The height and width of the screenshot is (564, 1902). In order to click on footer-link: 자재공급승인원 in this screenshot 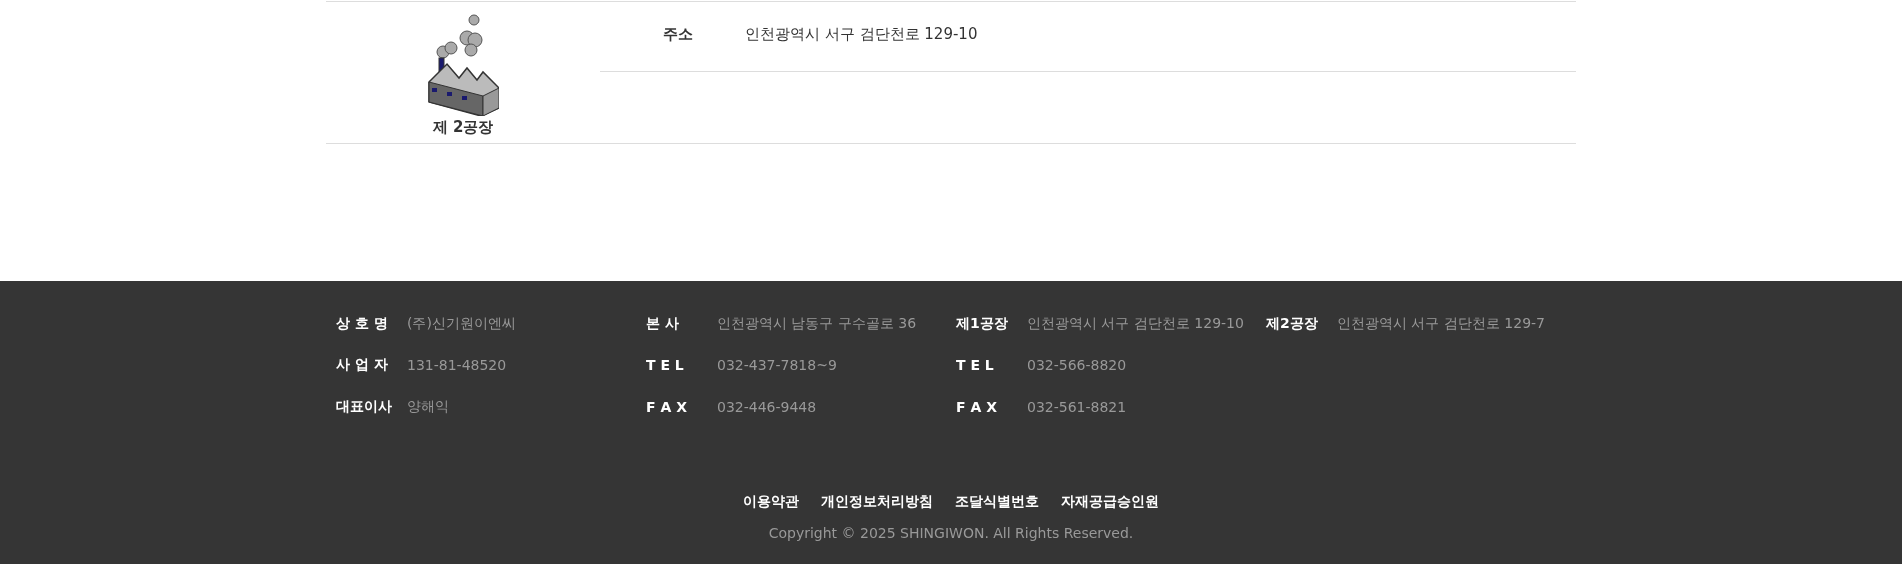, I will do `click(1110, 501)`.